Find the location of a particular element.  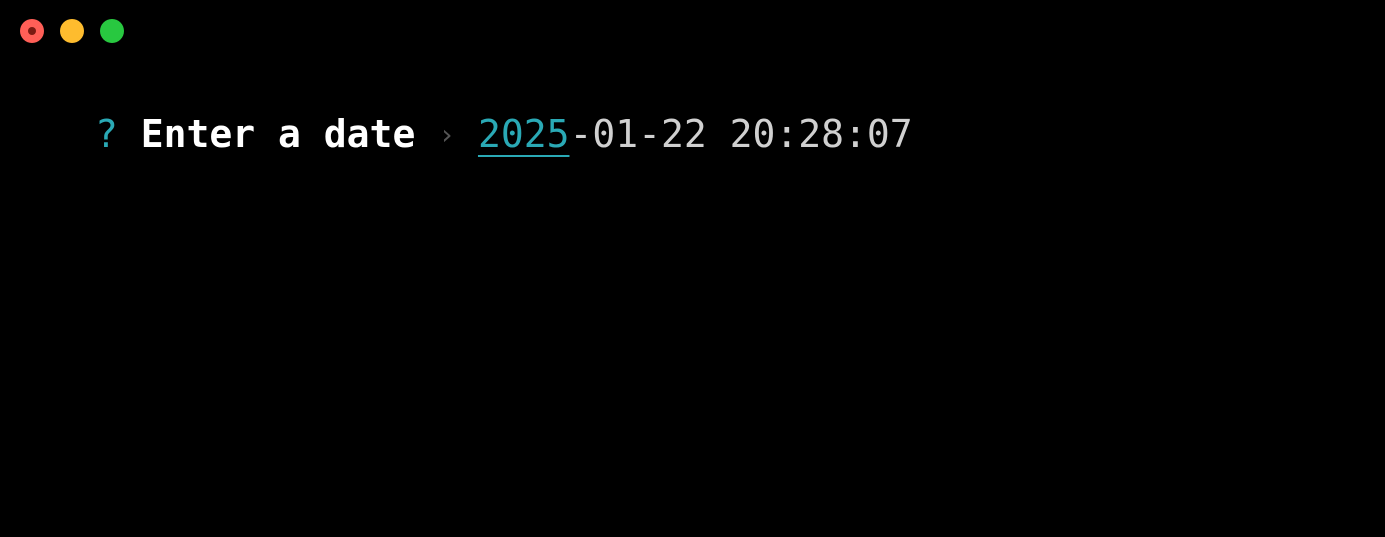

question-icon: ? is located at coordinates (106, 134).